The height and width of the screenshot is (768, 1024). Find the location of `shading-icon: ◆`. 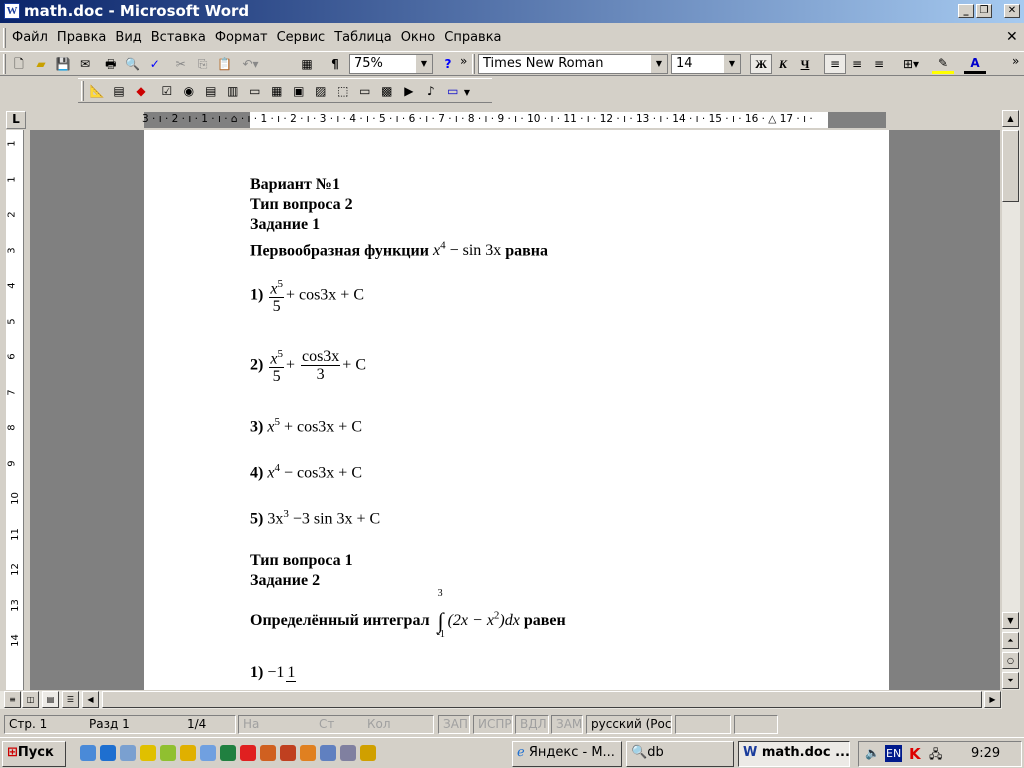

shading-icon: ◆ is located at coordinates (141, 91).